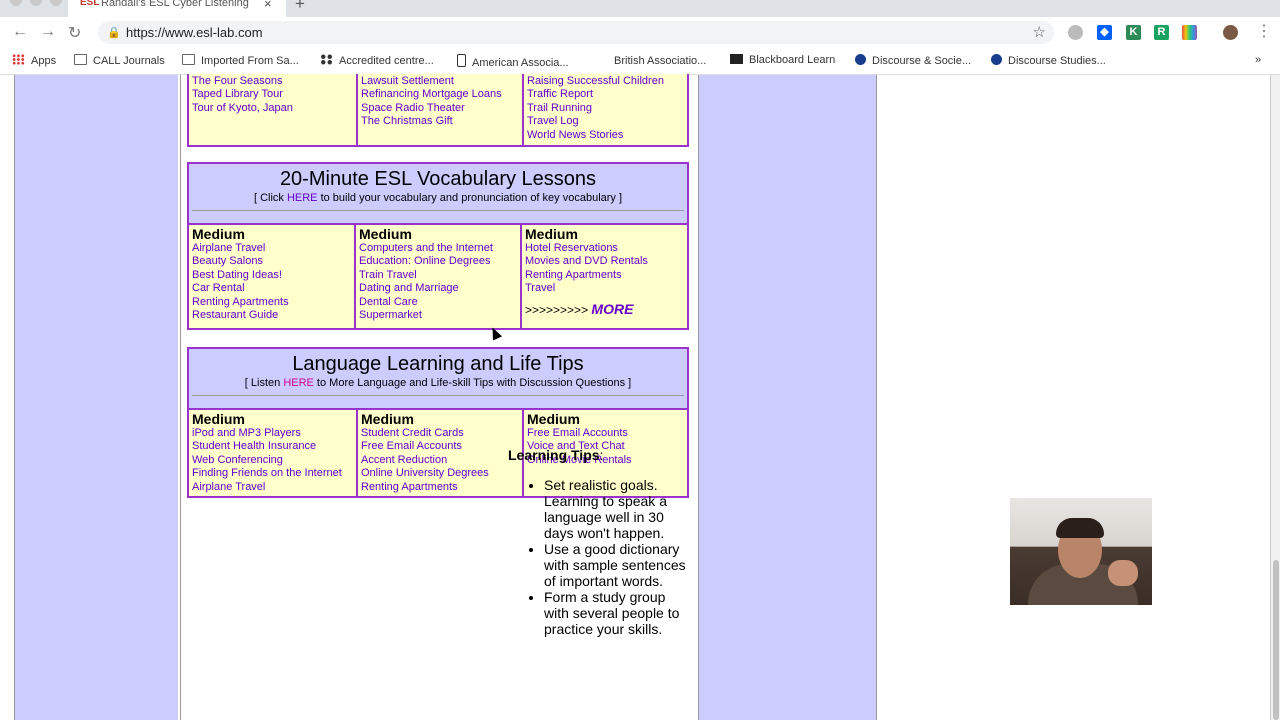  What do you see at coordinates (20, 32) in the screenshot?
I see `back-icon: ←` at bounding box center [20, 32].